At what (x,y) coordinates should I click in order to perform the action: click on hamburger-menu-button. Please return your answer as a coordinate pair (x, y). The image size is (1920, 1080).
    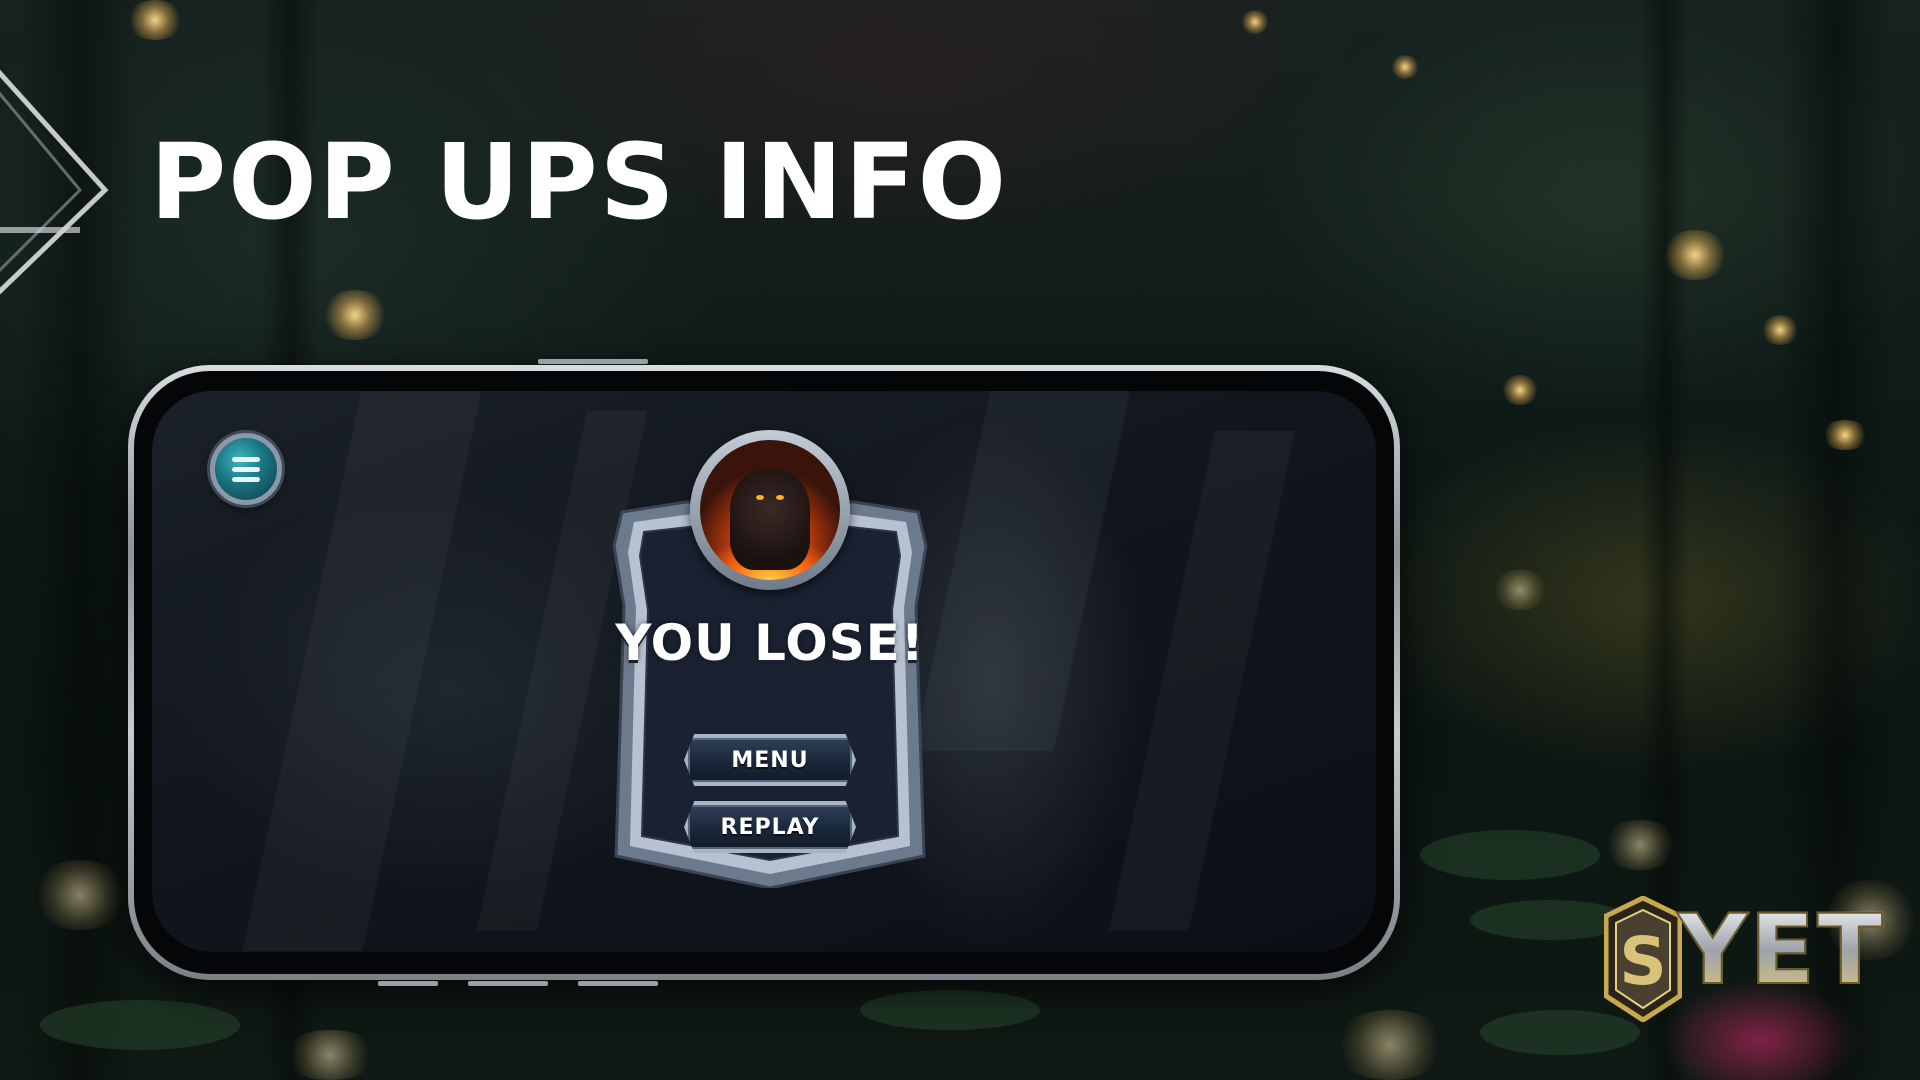
    Looking at the image, I should click on (246, 469).